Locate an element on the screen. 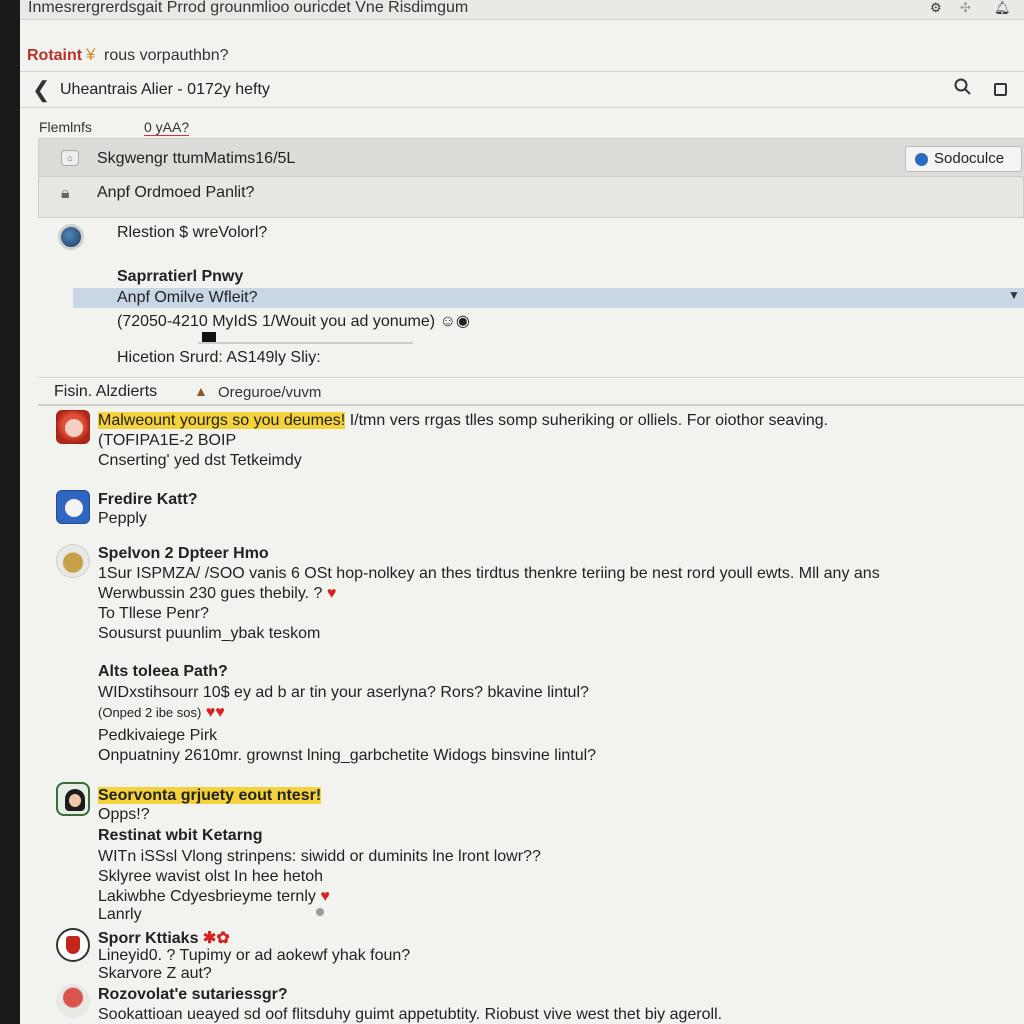 This screenshot has width=1024, height=1024. bell-icon: 🔔︎ is located at coordinates (1002, 8).